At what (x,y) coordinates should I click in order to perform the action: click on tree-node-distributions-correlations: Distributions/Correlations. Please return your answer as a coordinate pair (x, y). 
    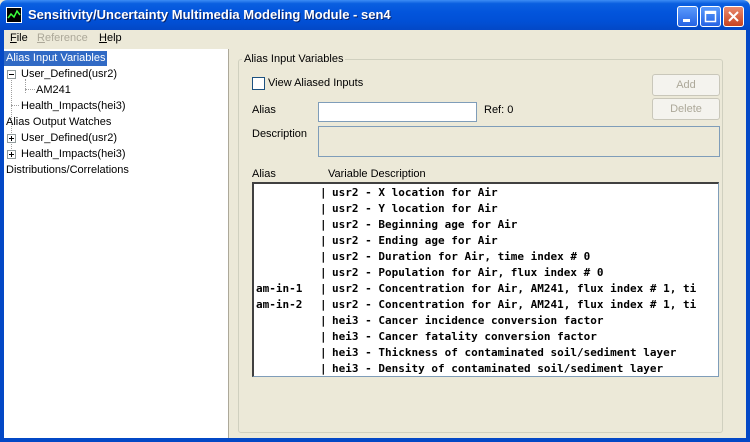
    Looking at the image, I should click on (67, 170).